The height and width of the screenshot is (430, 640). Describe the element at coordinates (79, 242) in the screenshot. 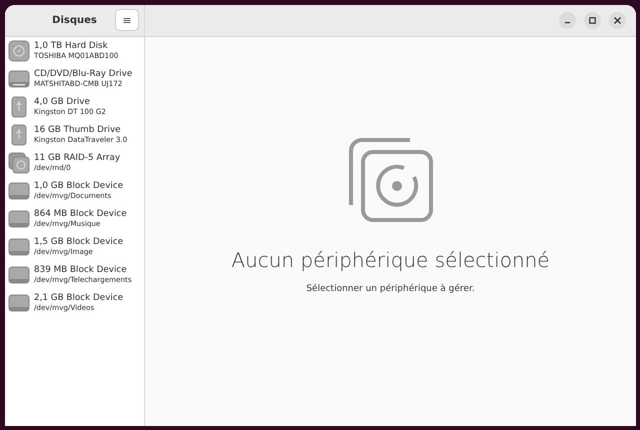

I see `device-name: 1,5 GB Block Device` at that location.